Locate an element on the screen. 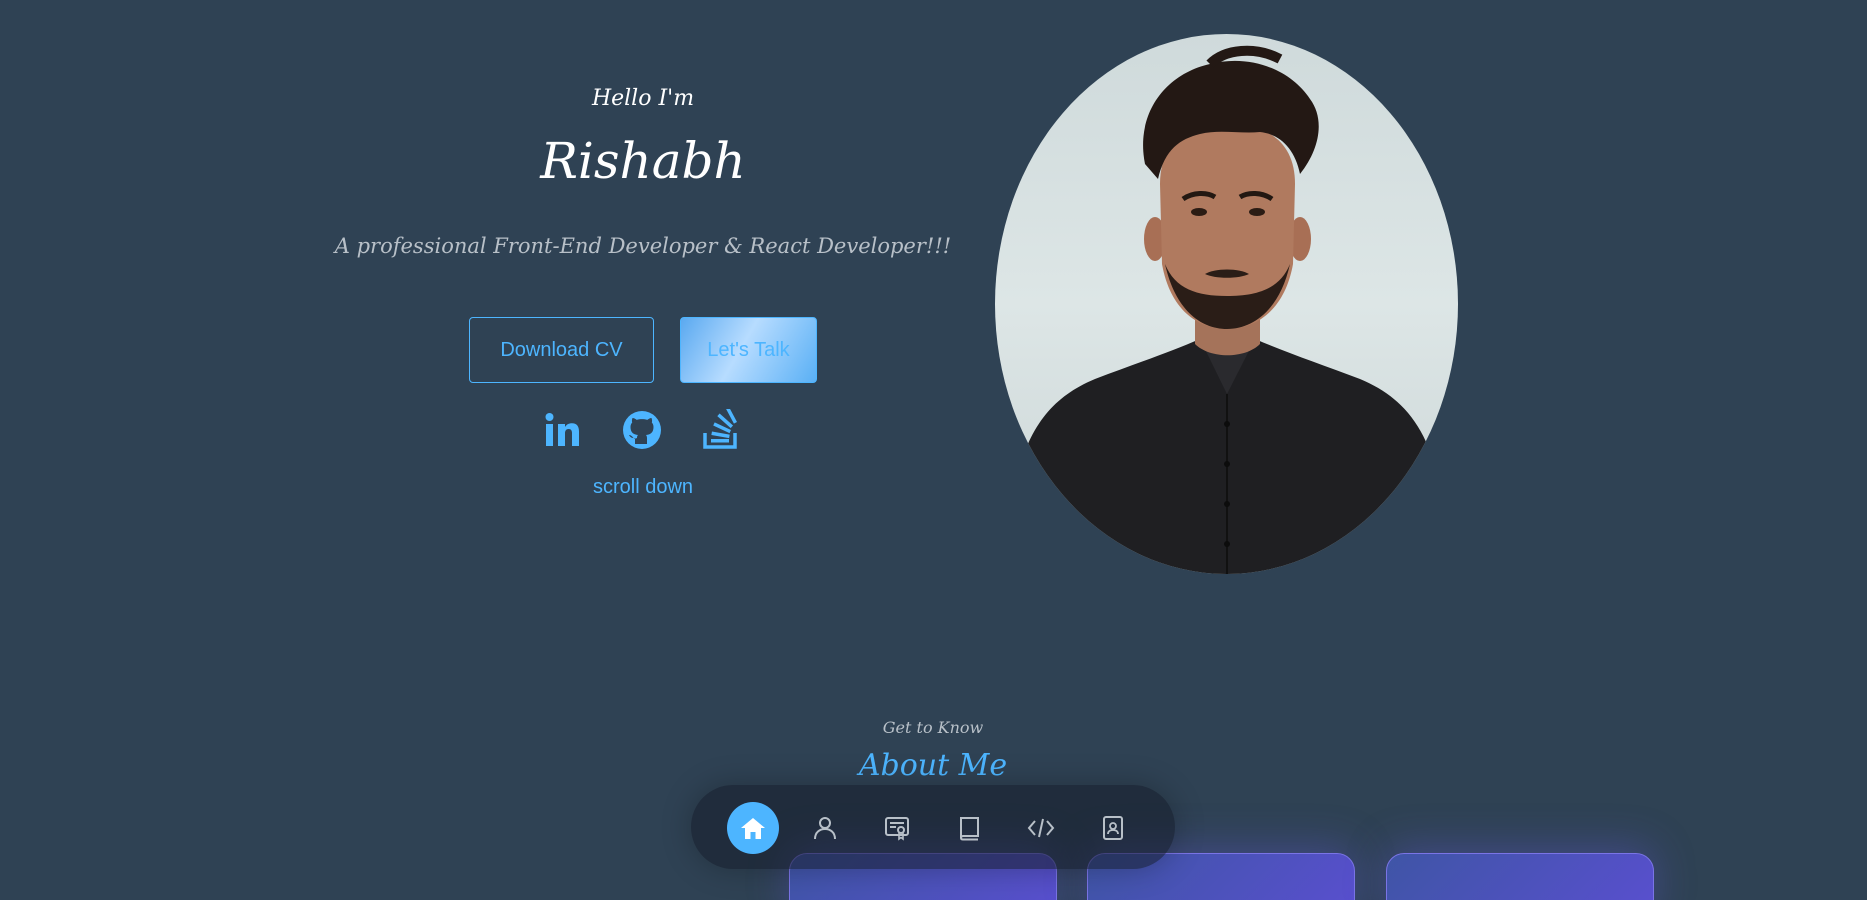  bottom-nav is located at coordinates (933, 827).